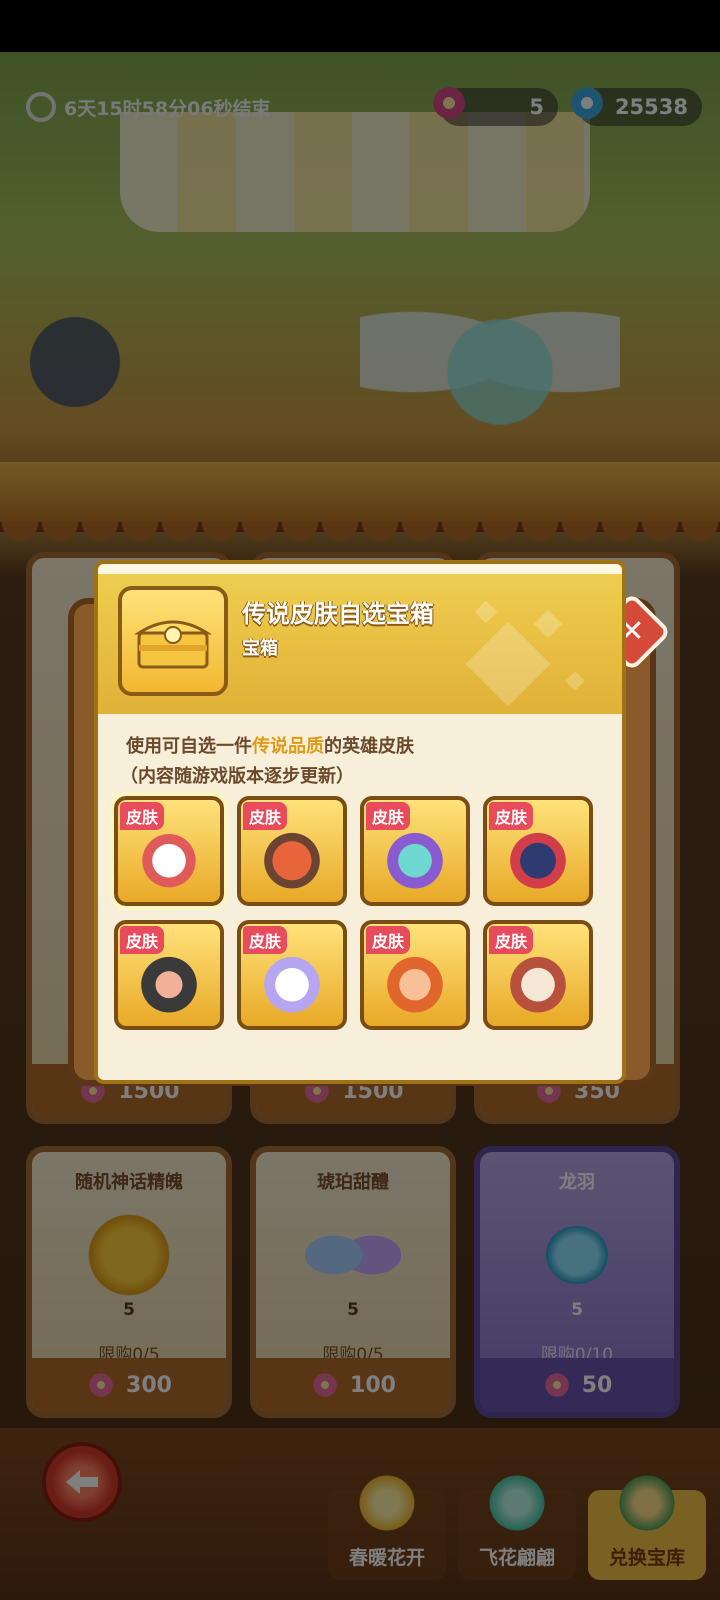 The width and height of the screenshot is (720, 1600). I want to click on desc-highlight: 传说品质, so click(288, 746).